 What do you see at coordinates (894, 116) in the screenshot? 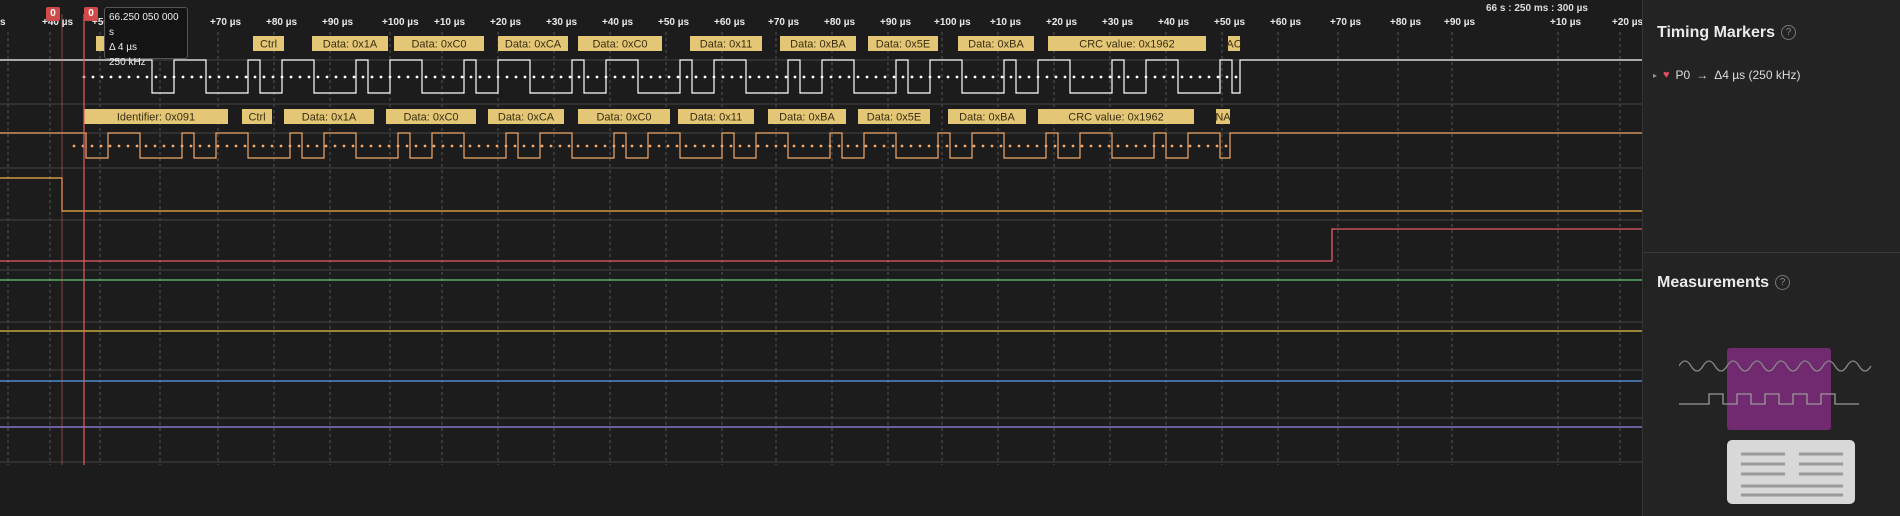
I see `decode-bubble-row2: Data: 0x5E` at bounding box center [894, 116].